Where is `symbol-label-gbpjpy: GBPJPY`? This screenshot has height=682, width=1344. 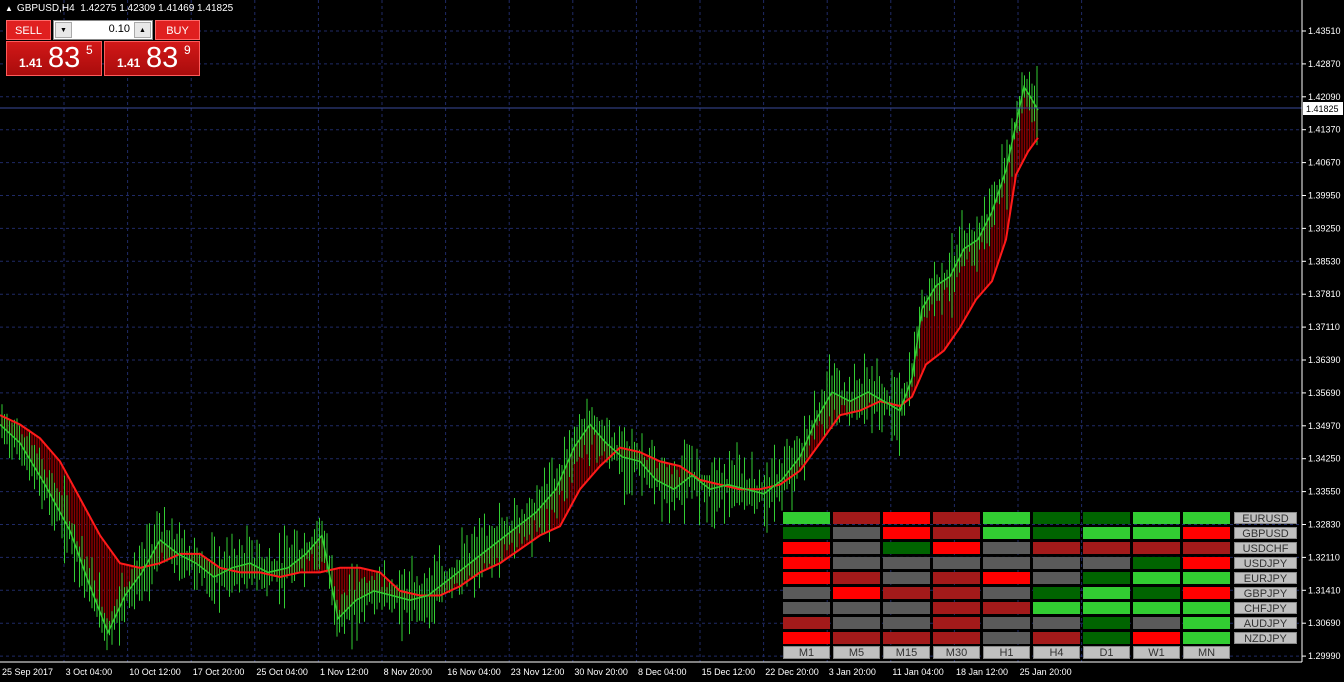 symbol-label-gbpjpy: GBPJPY is located at coordinates (1265, 593).